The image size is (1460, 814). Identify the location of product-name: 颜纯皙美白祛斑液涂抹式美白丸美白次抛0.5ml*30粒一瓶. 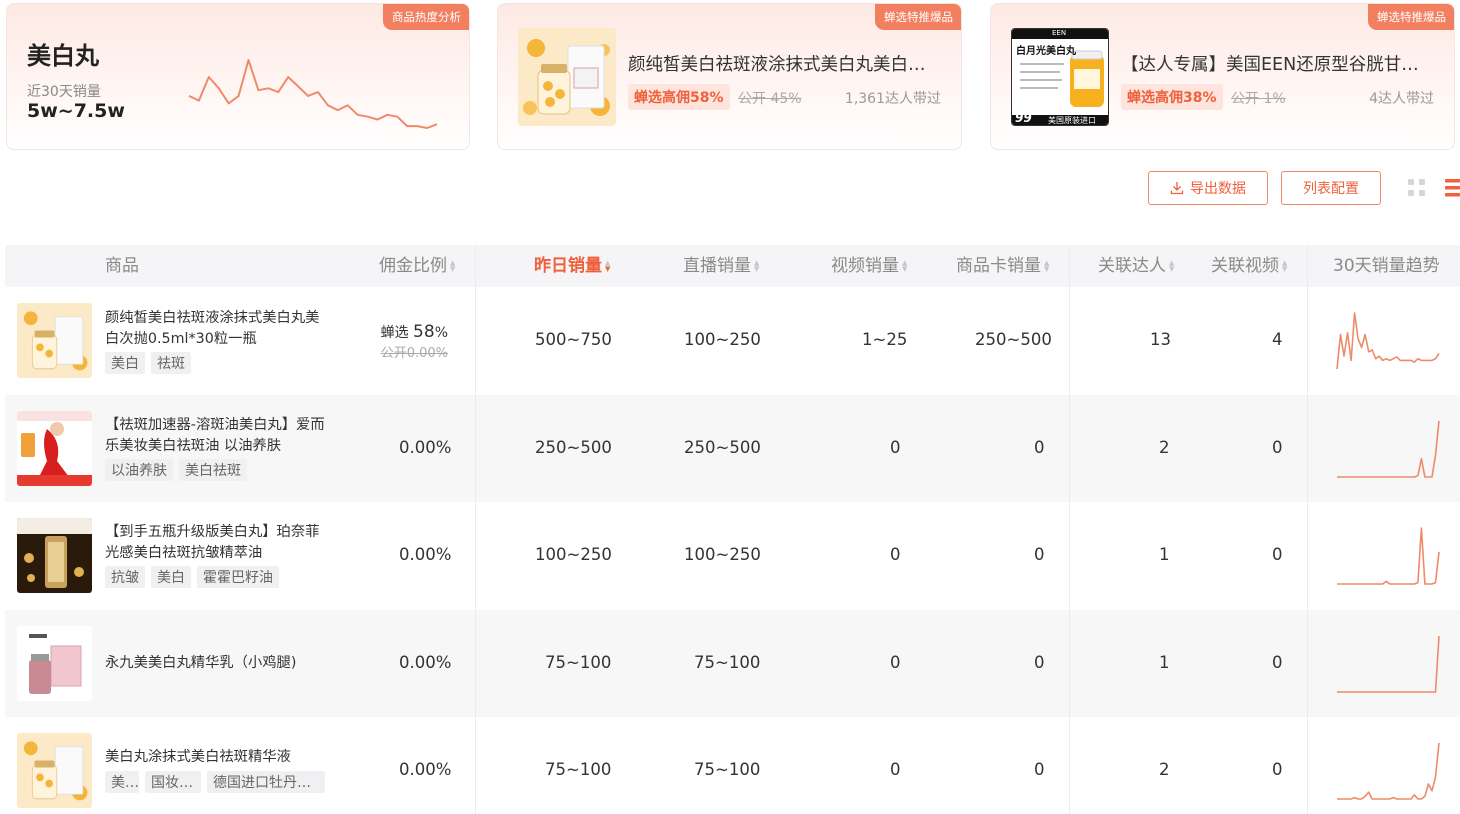
(216, 329).